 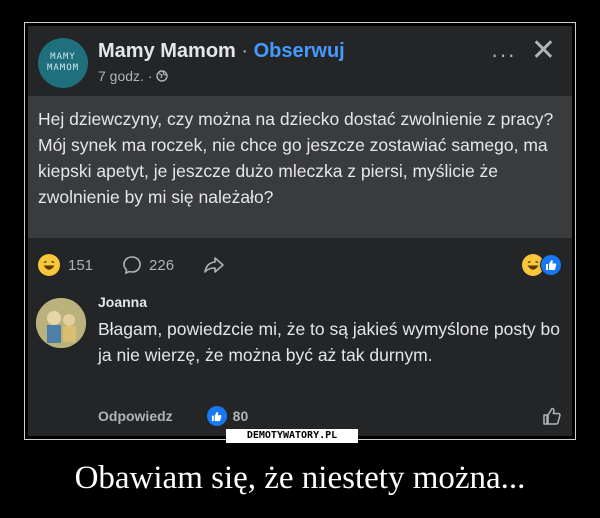 I want to click on commenter-avatar, so click(x=61, y=323).